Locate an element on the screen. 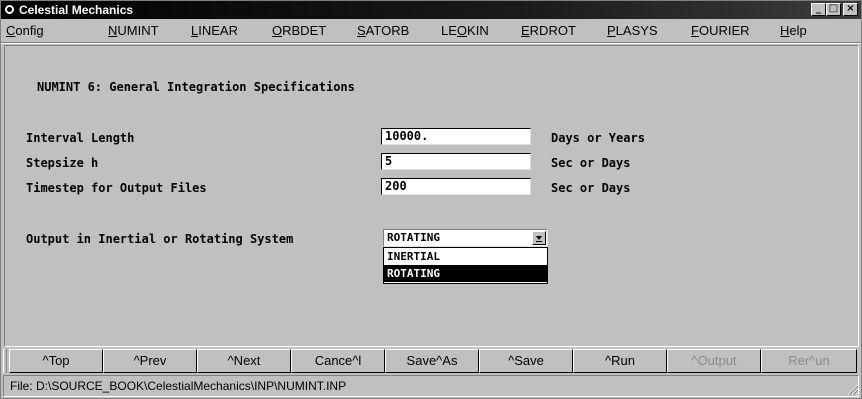 This screenshot has height=399, width=862. next-button: ^Next is located at coordinates (244, 361).